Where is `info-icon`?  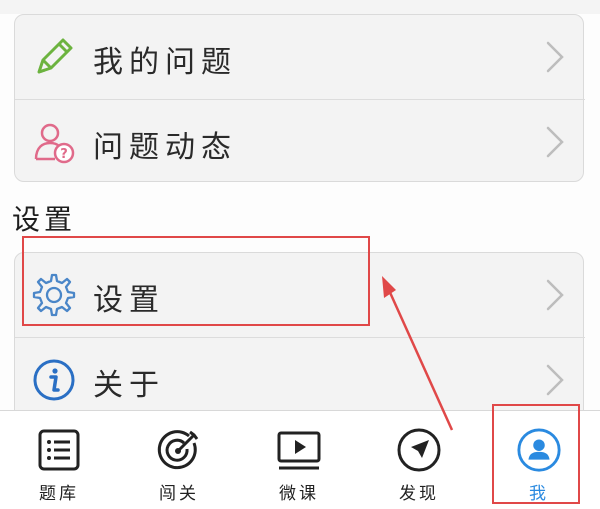
info-icon is located at coordinates (54, 380).